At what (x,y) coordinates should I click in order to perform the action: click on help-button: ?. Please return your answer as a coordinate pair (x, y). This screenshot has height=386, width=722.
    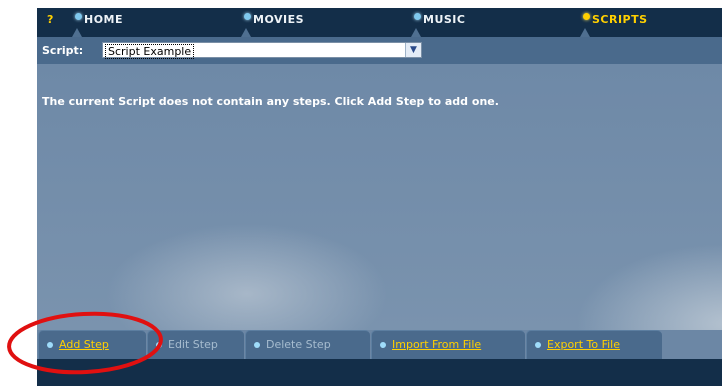
    Looking at the image, I should click on (50, 20).